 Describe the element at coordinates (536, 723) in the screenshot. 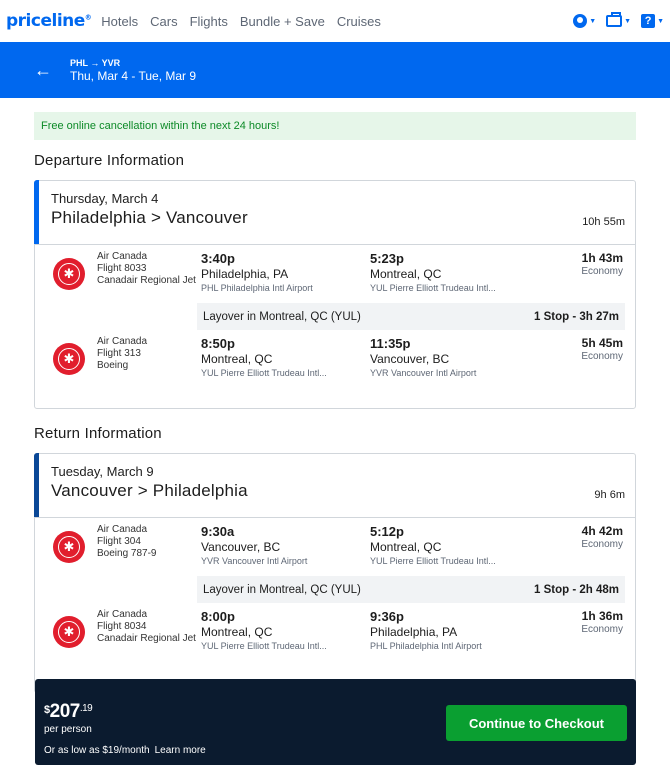

I see `continue-to-checkout-button: Continue to Checkout` at that location.